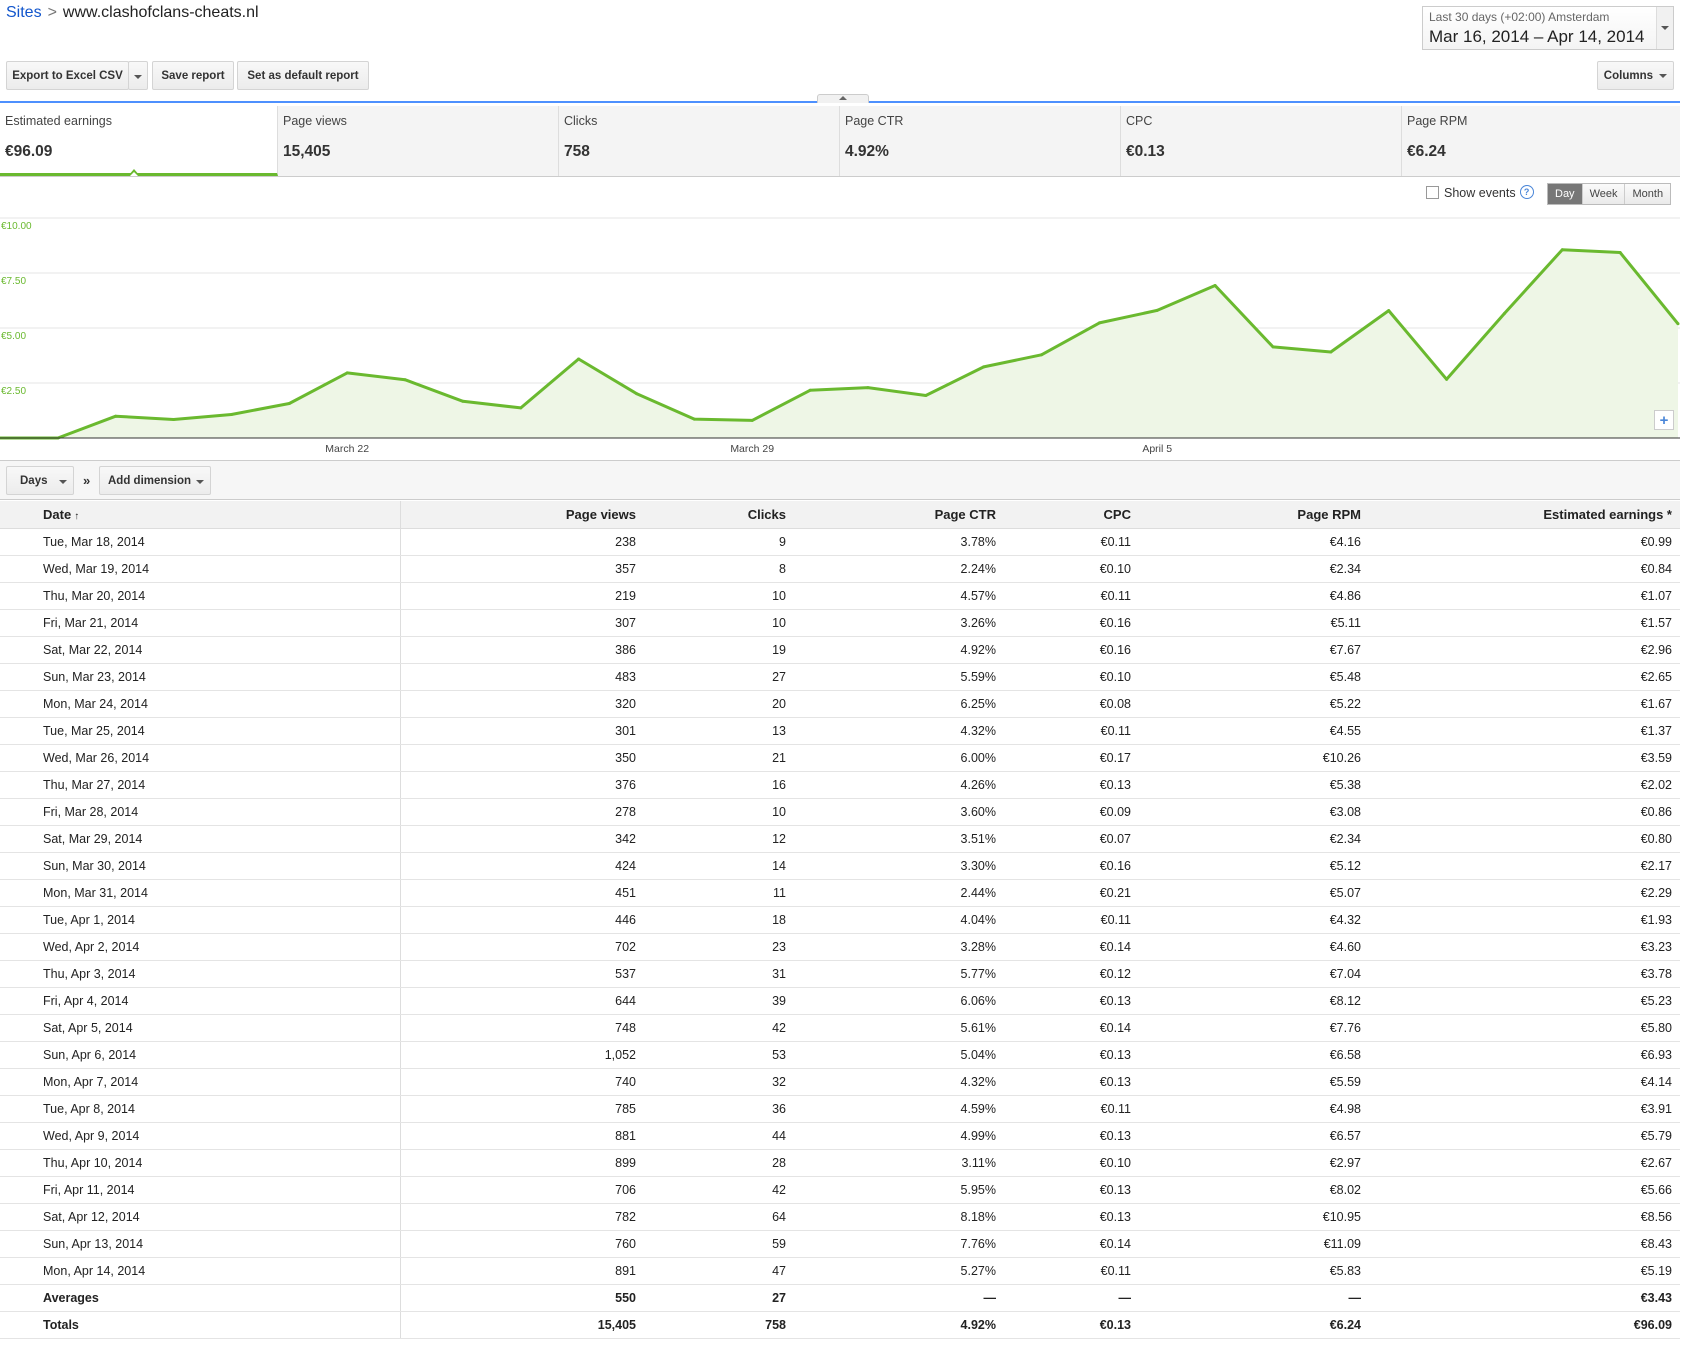 The image size is (1686, 1351). What do you see at coordinates (716, 704) in the screenshot?
I see `cell-clicks: 20` at bounding box center [716, 704].